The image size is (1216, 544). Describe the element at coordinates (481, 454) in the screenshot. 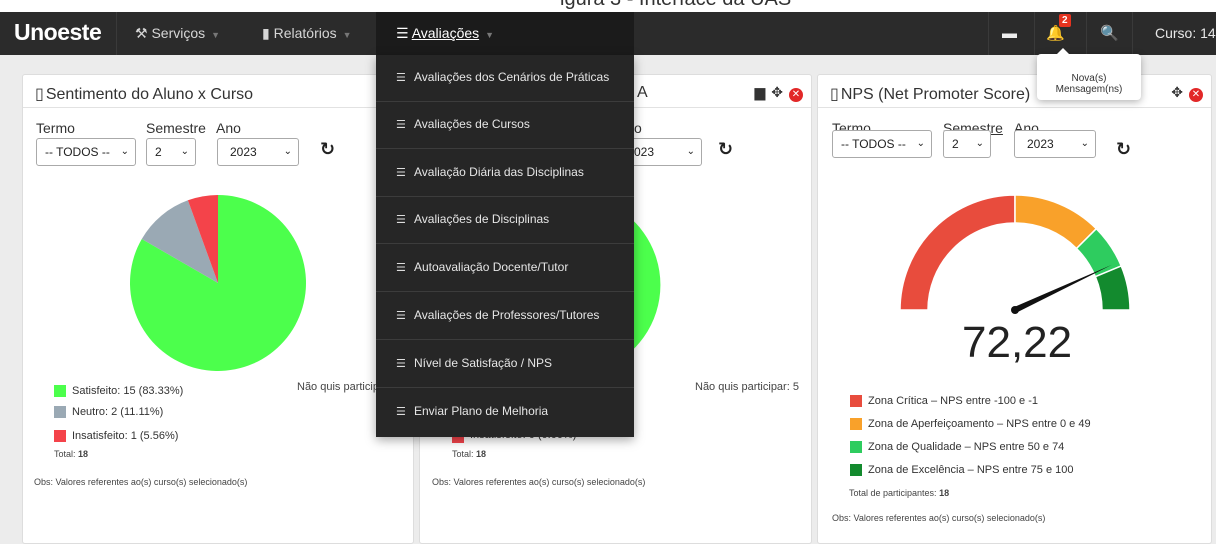

I see `total-value: 18` at that location.